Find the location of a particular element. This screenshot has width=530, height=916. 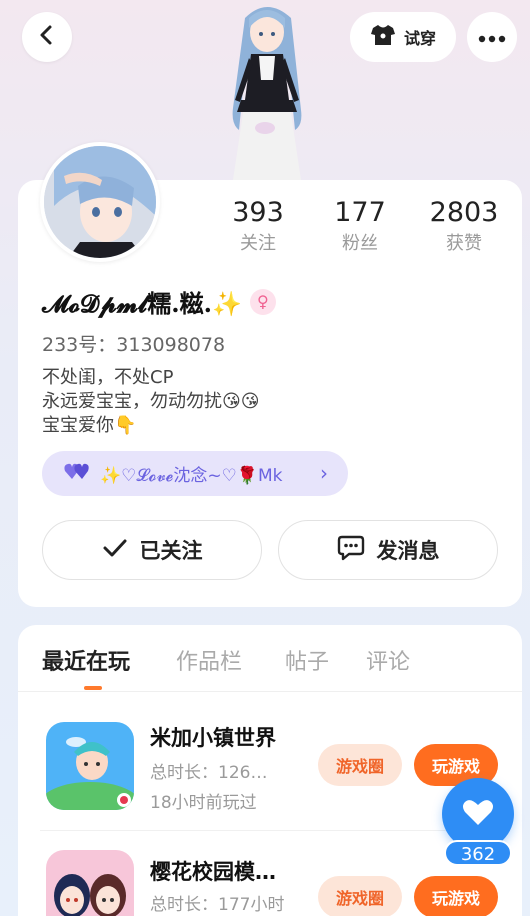

back-button is located at coordinates (47, 37).